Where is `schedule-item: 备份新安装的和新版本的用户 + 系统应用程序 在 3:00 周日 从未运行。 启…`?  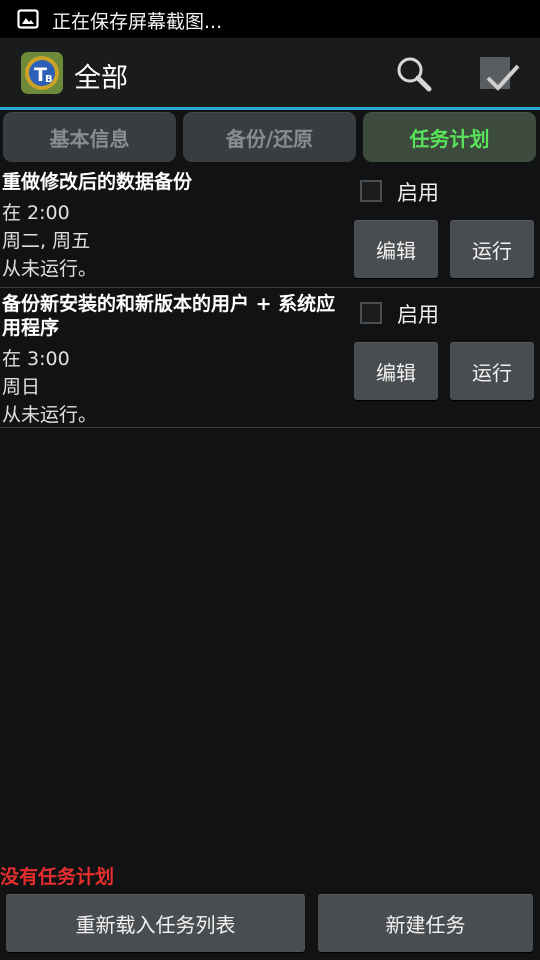
schedule-item: 备份新安装的和新版本的用户 + 系统应用程序 在 3:00 周日 从未运行。 启… is located at coordinates (270, 358).